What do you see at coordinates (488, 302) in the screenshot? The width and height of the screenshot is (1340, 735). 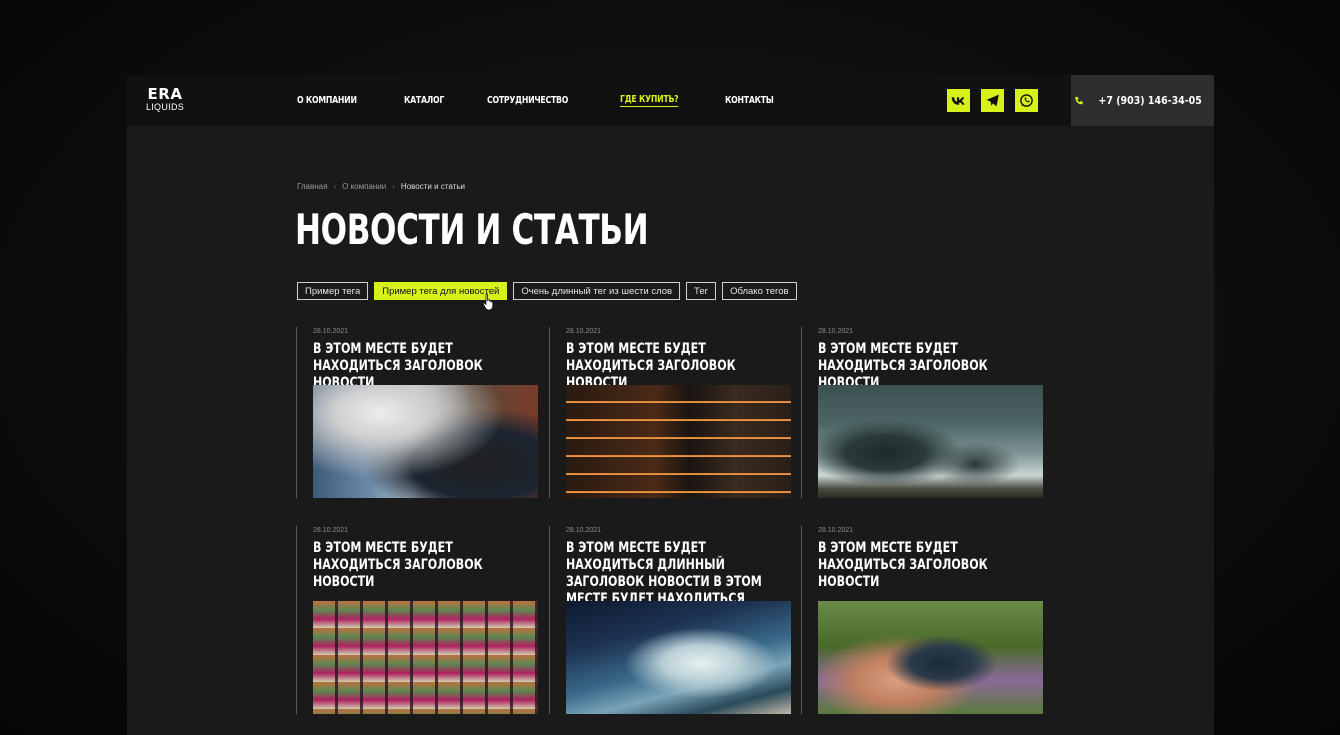 I see `hand-cursor-icon` at bounding box center [488, 302].